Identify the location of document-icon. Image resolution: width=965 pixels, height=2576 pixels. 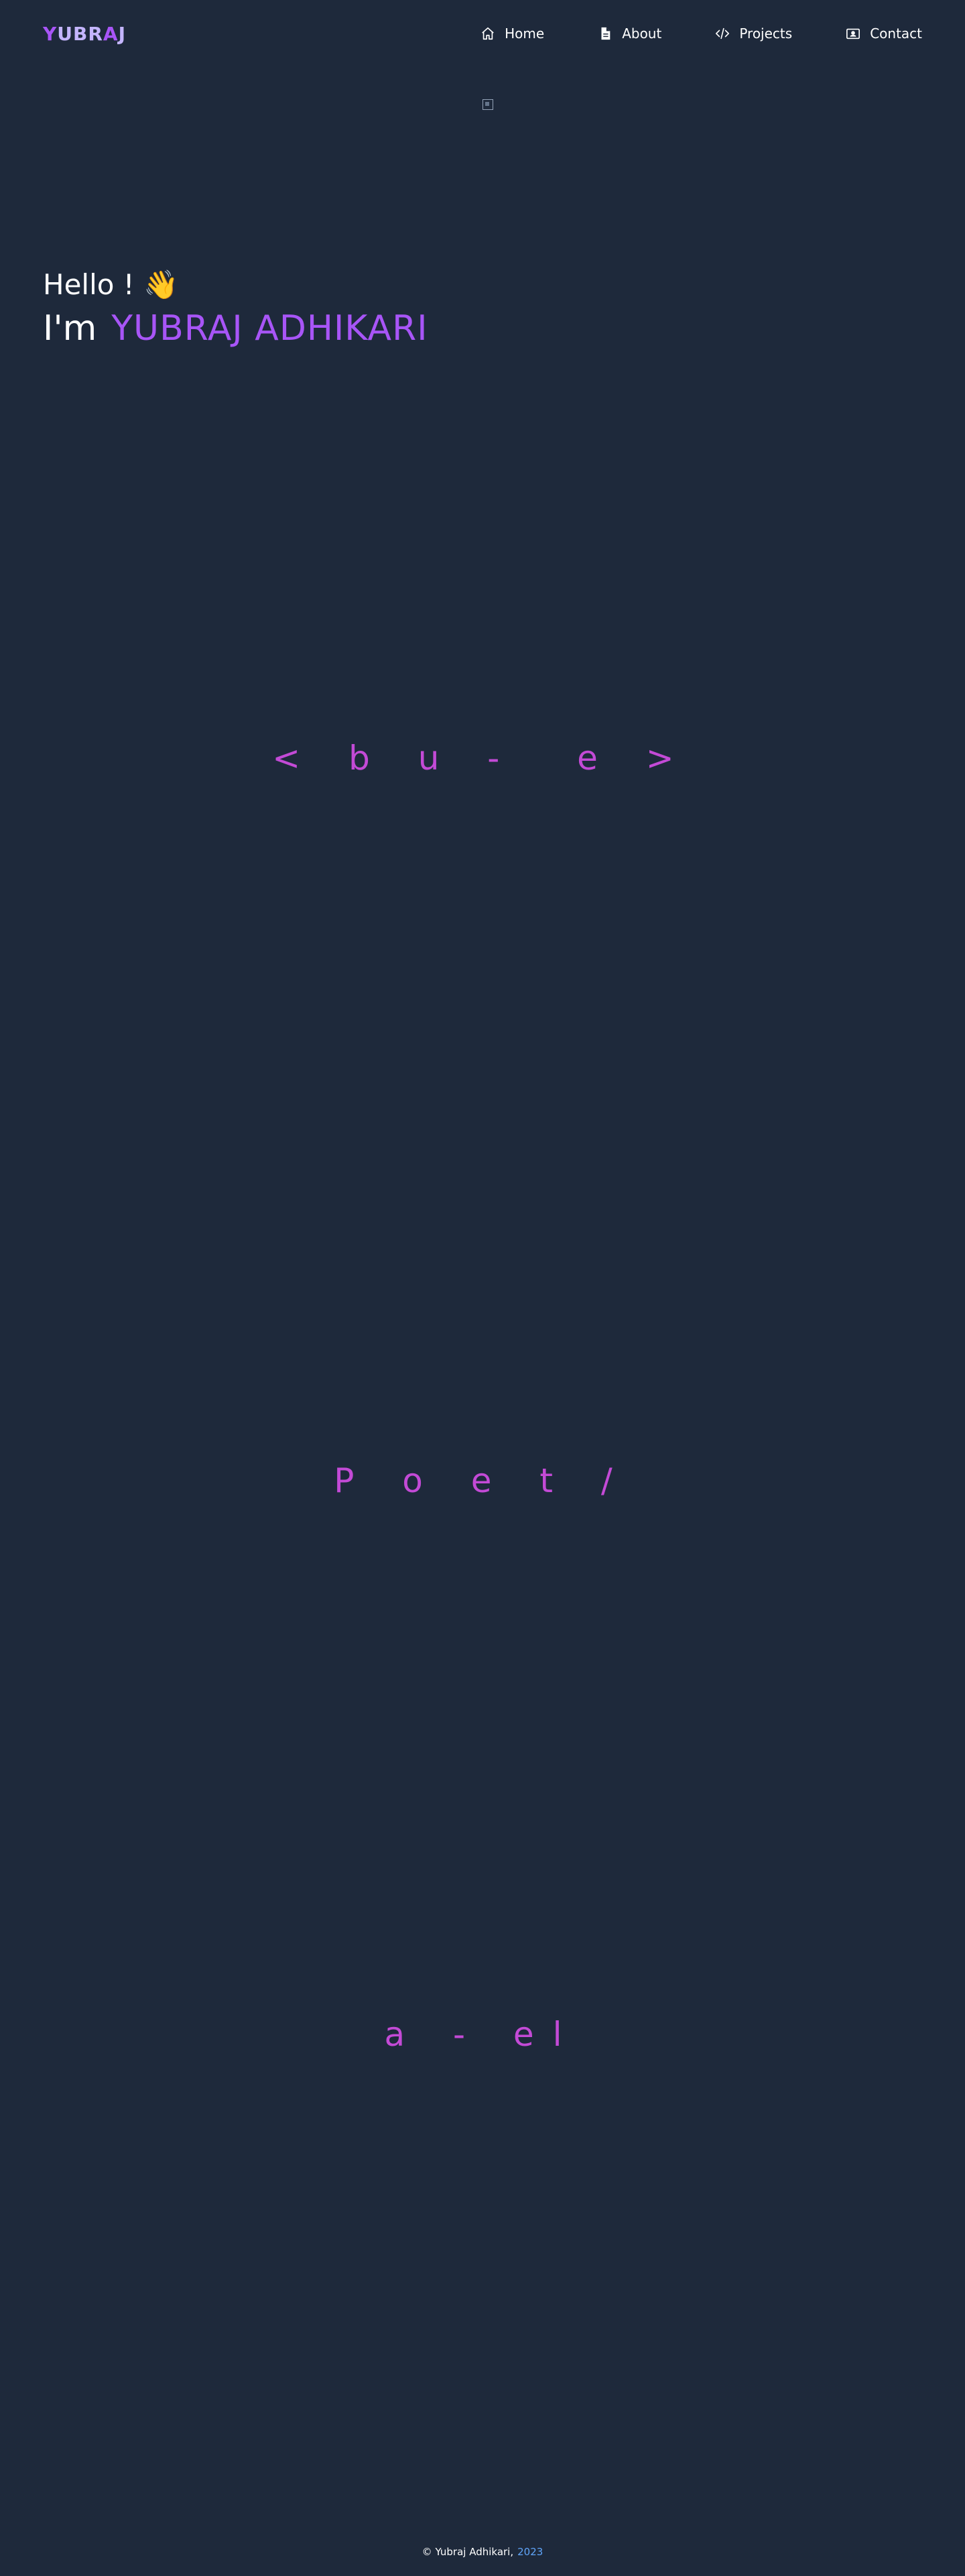
(605, 34).